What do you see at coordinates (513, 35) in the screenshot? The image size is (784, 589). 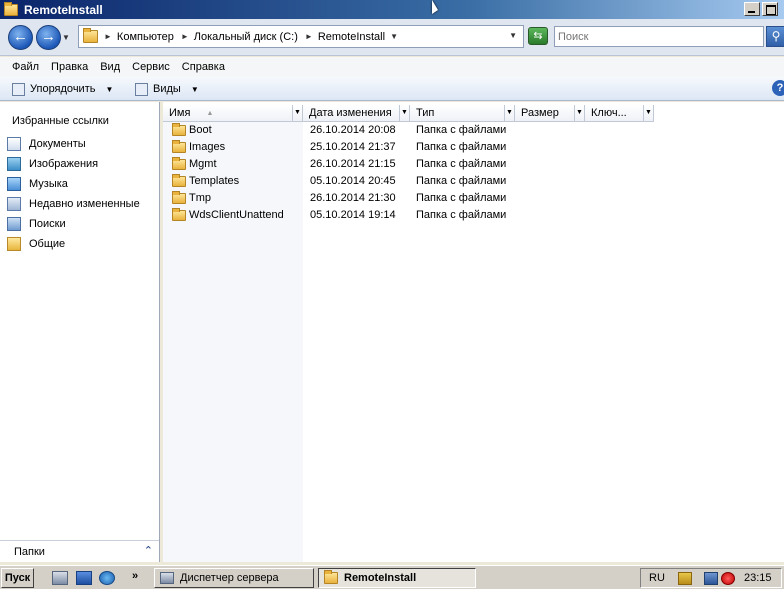 I see `address-dropdown-icon: ▼` at bounding box center [513, 35].